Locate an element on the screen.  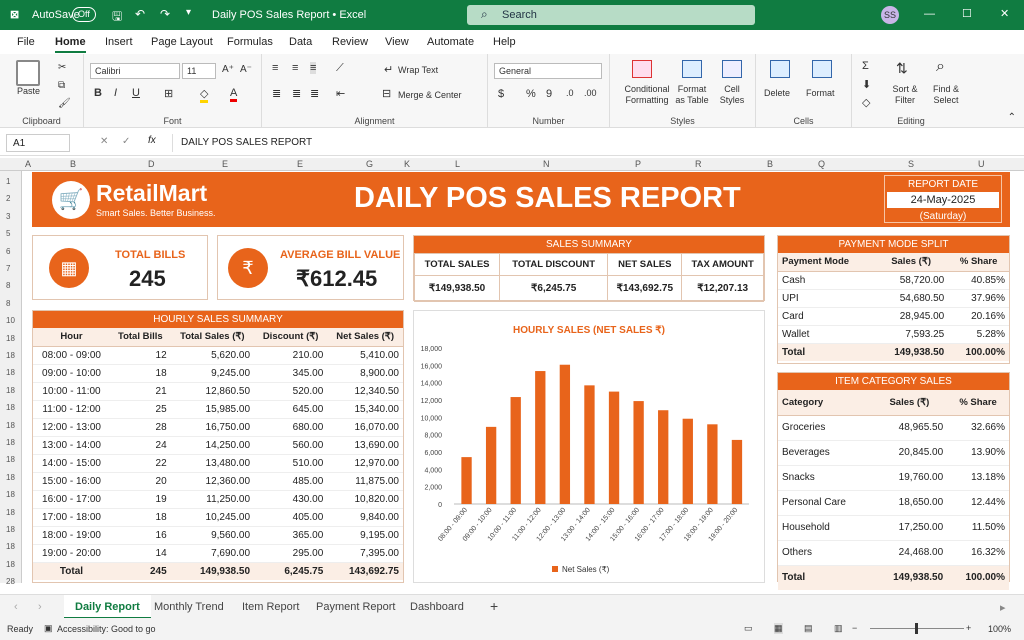
format-table-button: Format as Table is located at coordinates (692, 95).